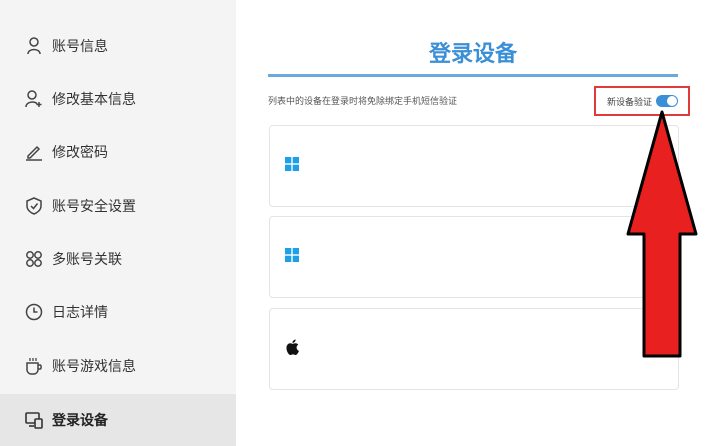  Describe the element at coordinates (80, 313) in the screenshot. I see `sidebar-item-label: 日志详情` at that location.